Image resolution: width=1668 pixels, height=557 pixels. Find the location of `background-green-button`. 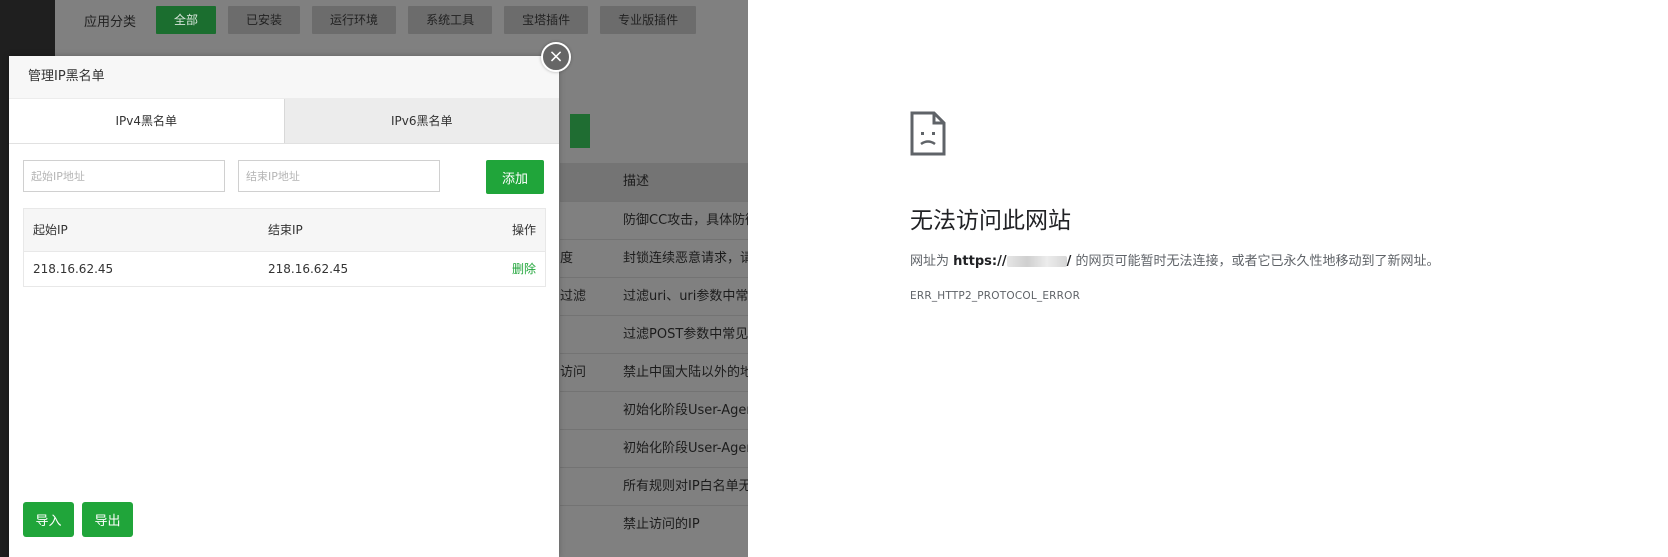

background-green-button is located at coordinates (580, 131).